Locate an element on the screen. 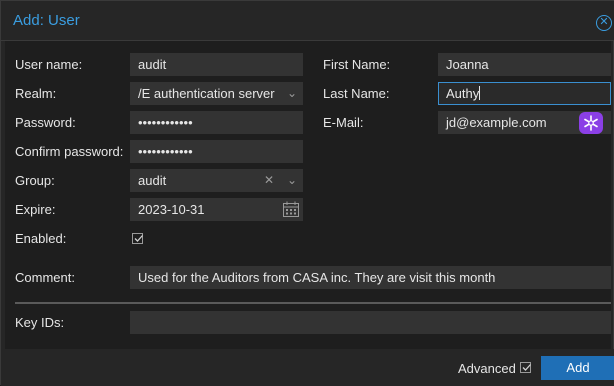  expire-date-input: 2023-10-31 is located at coordinates (216, 209).